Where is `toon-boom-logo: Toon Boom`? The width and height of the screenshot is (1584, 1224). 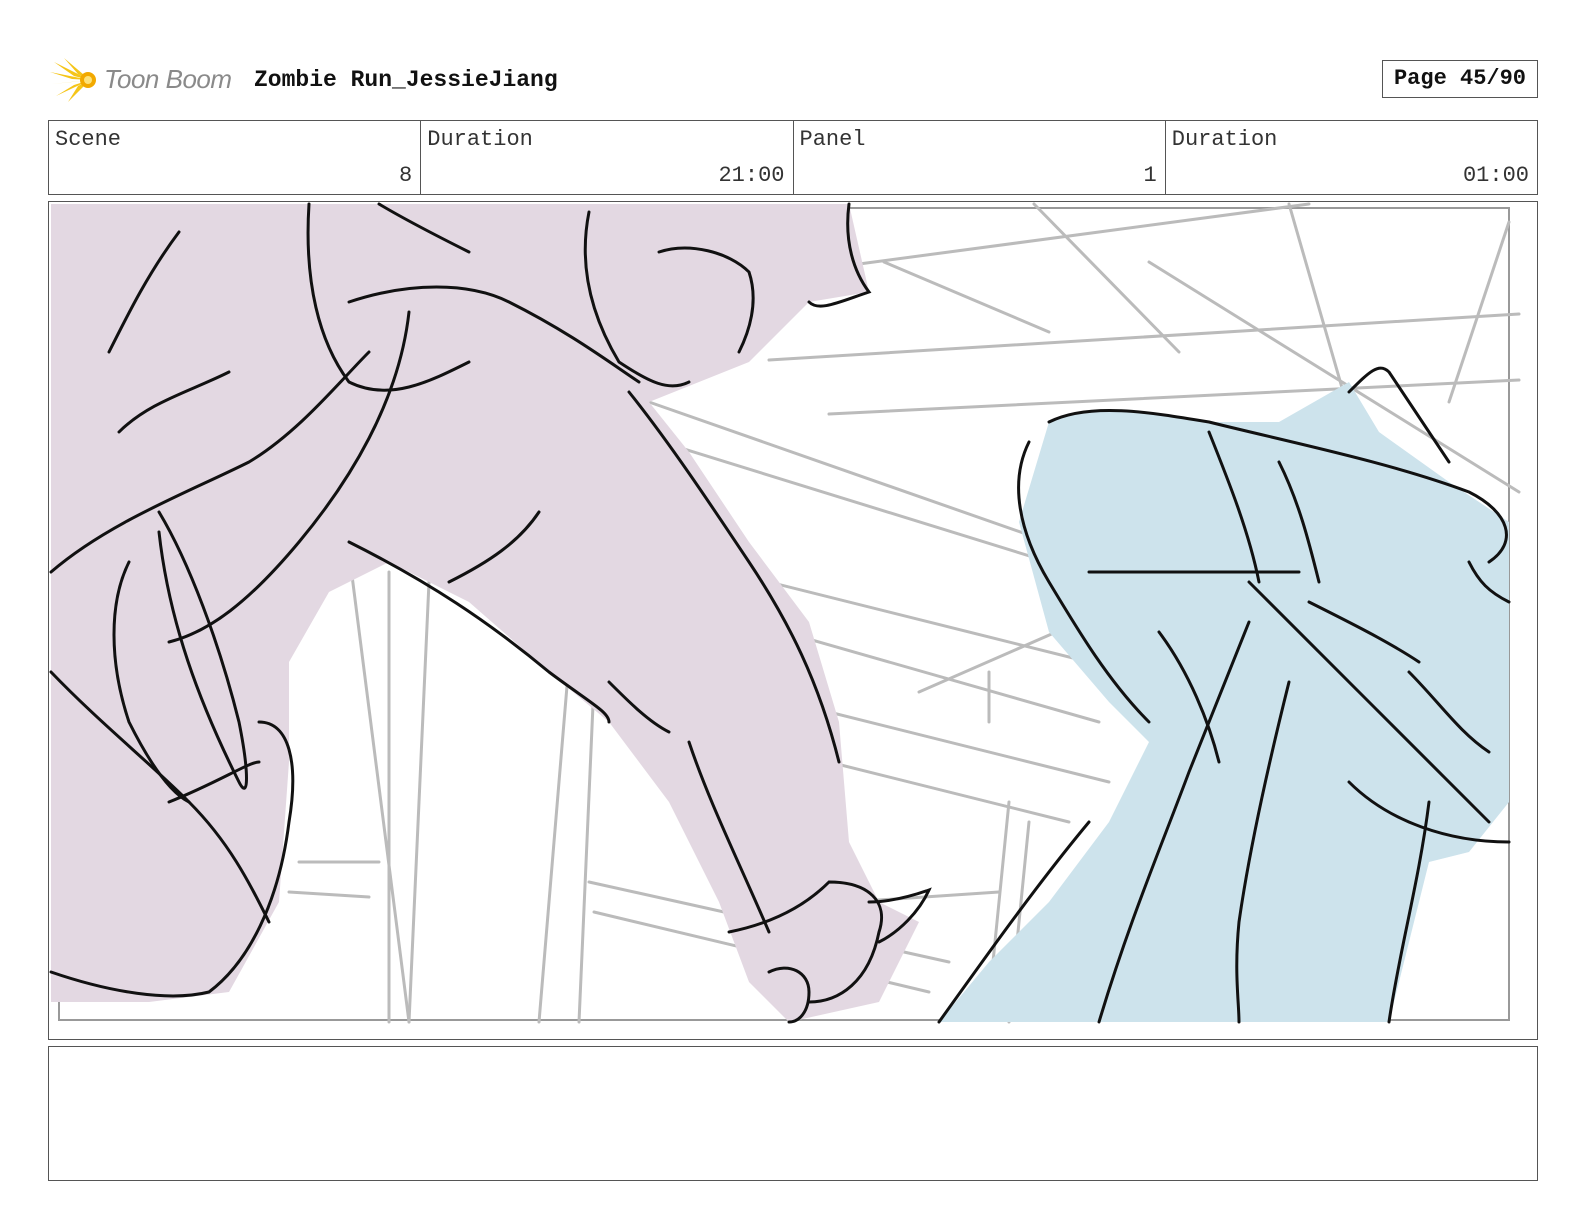
toon-boom-logo: Toon Boom is located at coordinates (148, 80).